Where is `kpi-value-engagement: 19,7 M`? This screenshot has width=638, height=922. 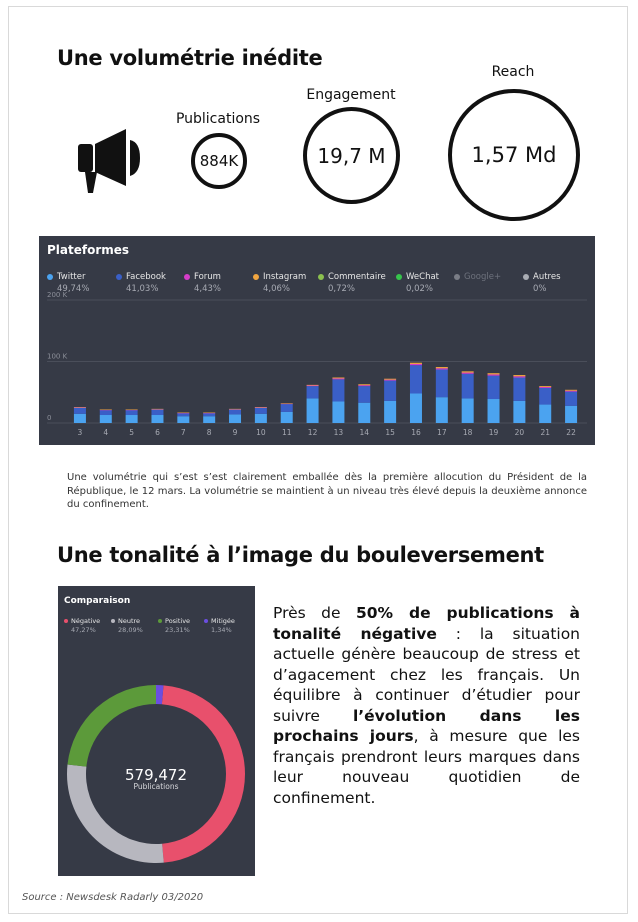 kpi-value-engagement: 19,7 M is located at coordinates (351, 155).